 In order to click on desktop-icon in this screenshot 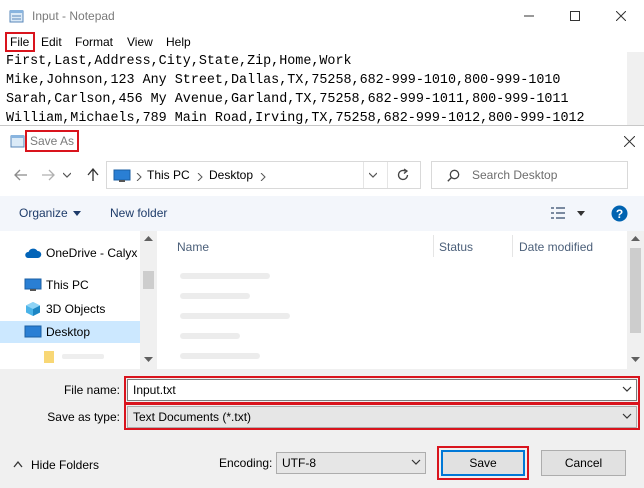, I will do `click(33, 331)`.